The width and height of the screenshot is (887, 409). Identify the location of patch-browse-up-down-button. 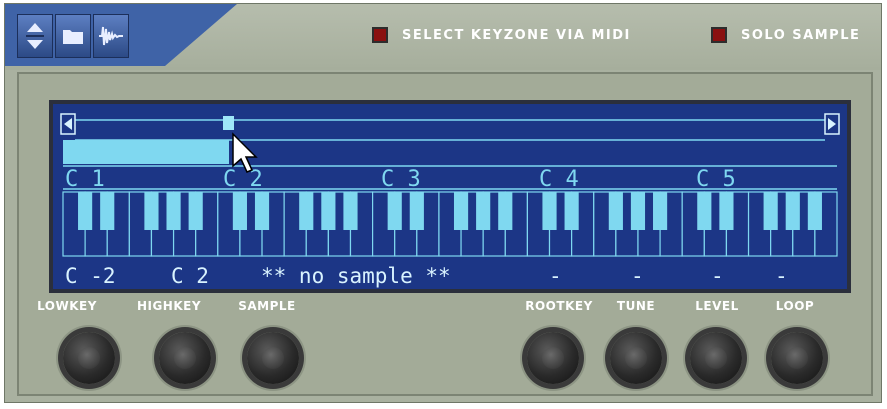
(35, 36).